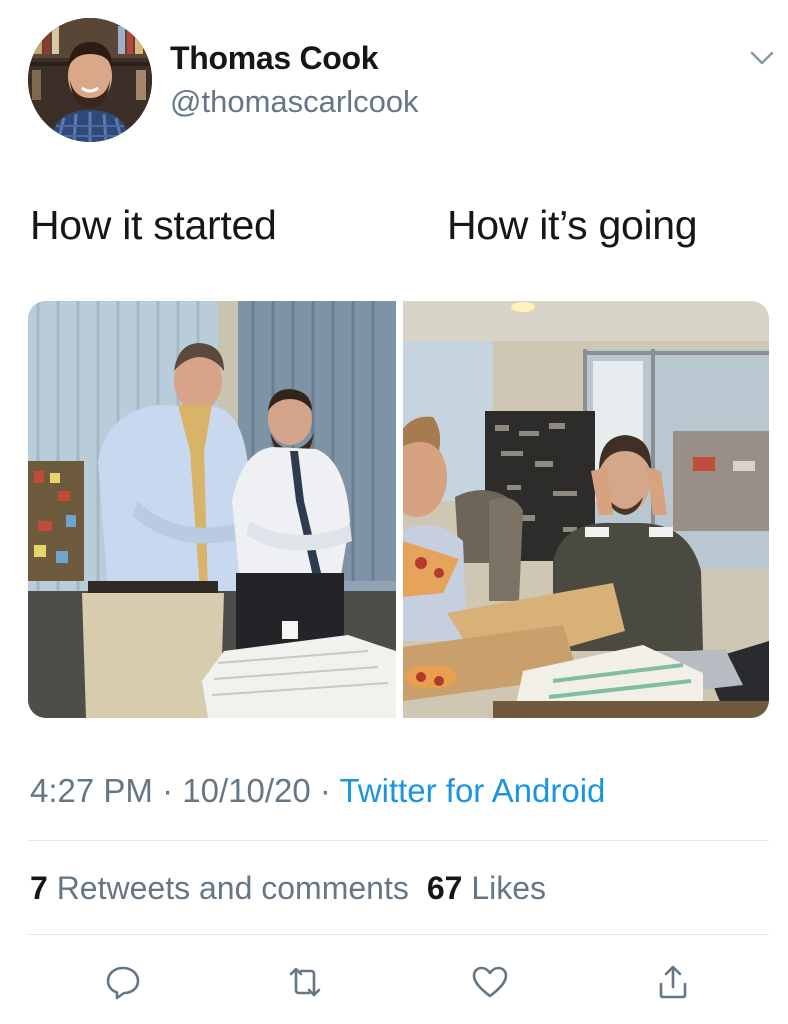  What do you see at coordinates (472, 790) in the screenshot?
I see `tweet-source-link: Twitter for Android` at bounding box center [472, 790].